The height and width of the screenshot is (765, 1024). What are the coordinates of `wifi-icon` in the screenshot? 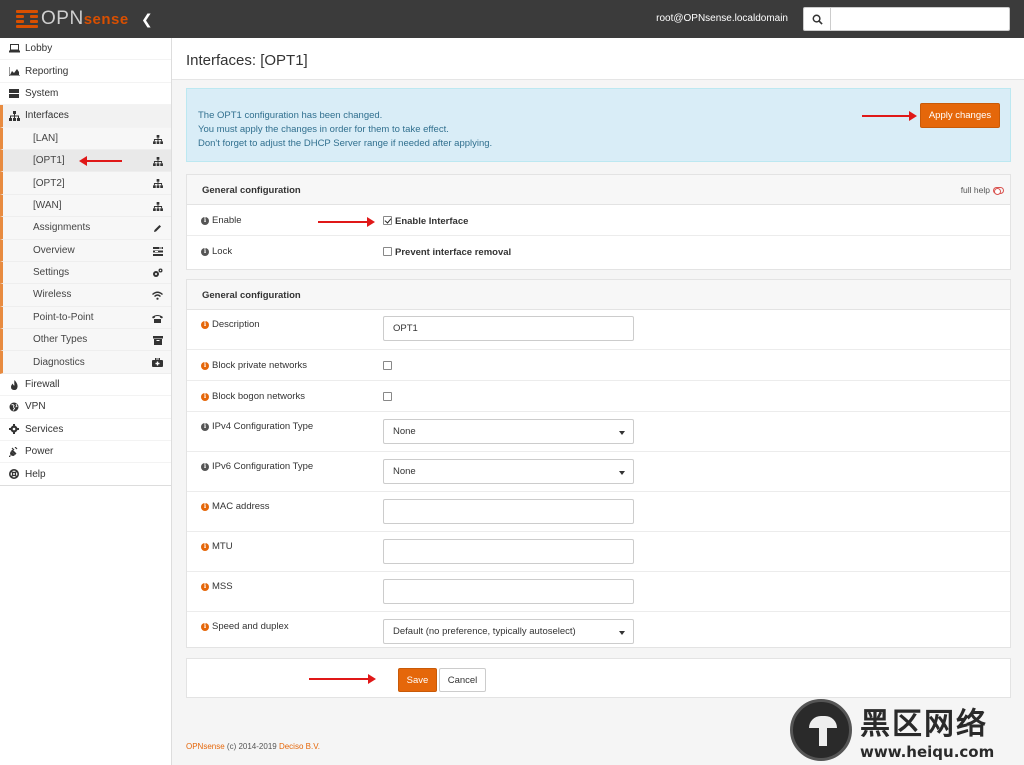 It's located at (157, 295).